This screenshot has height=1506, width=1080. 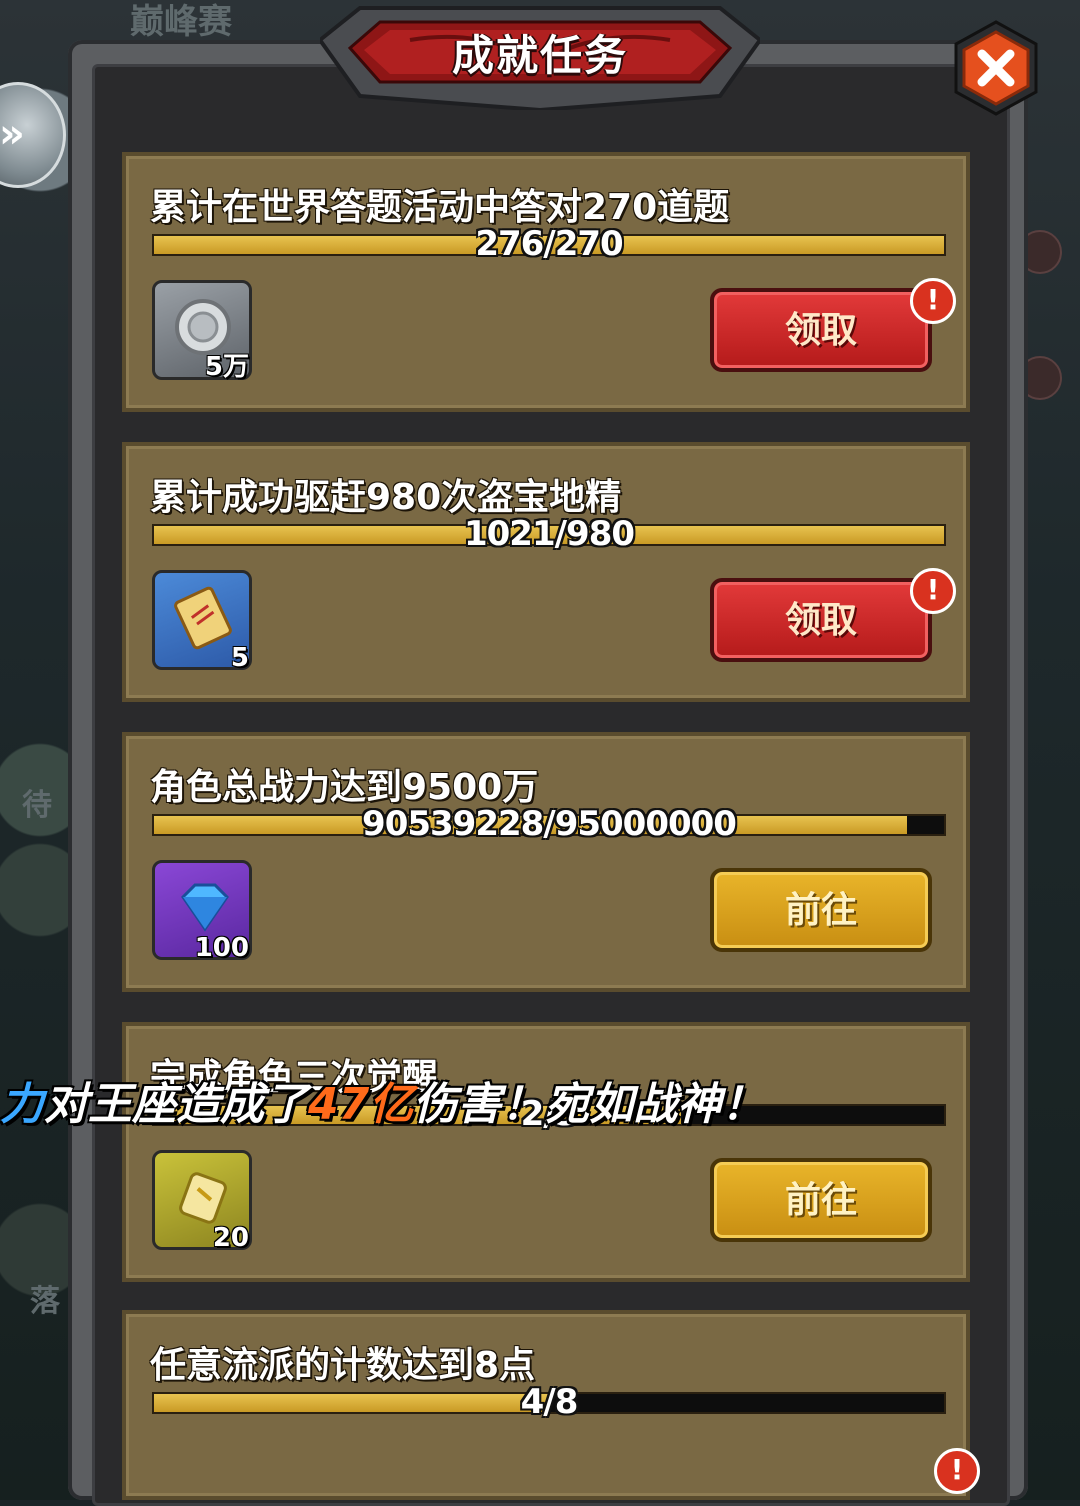 I want to click on scroll-icon, so click(x=203, y=618).